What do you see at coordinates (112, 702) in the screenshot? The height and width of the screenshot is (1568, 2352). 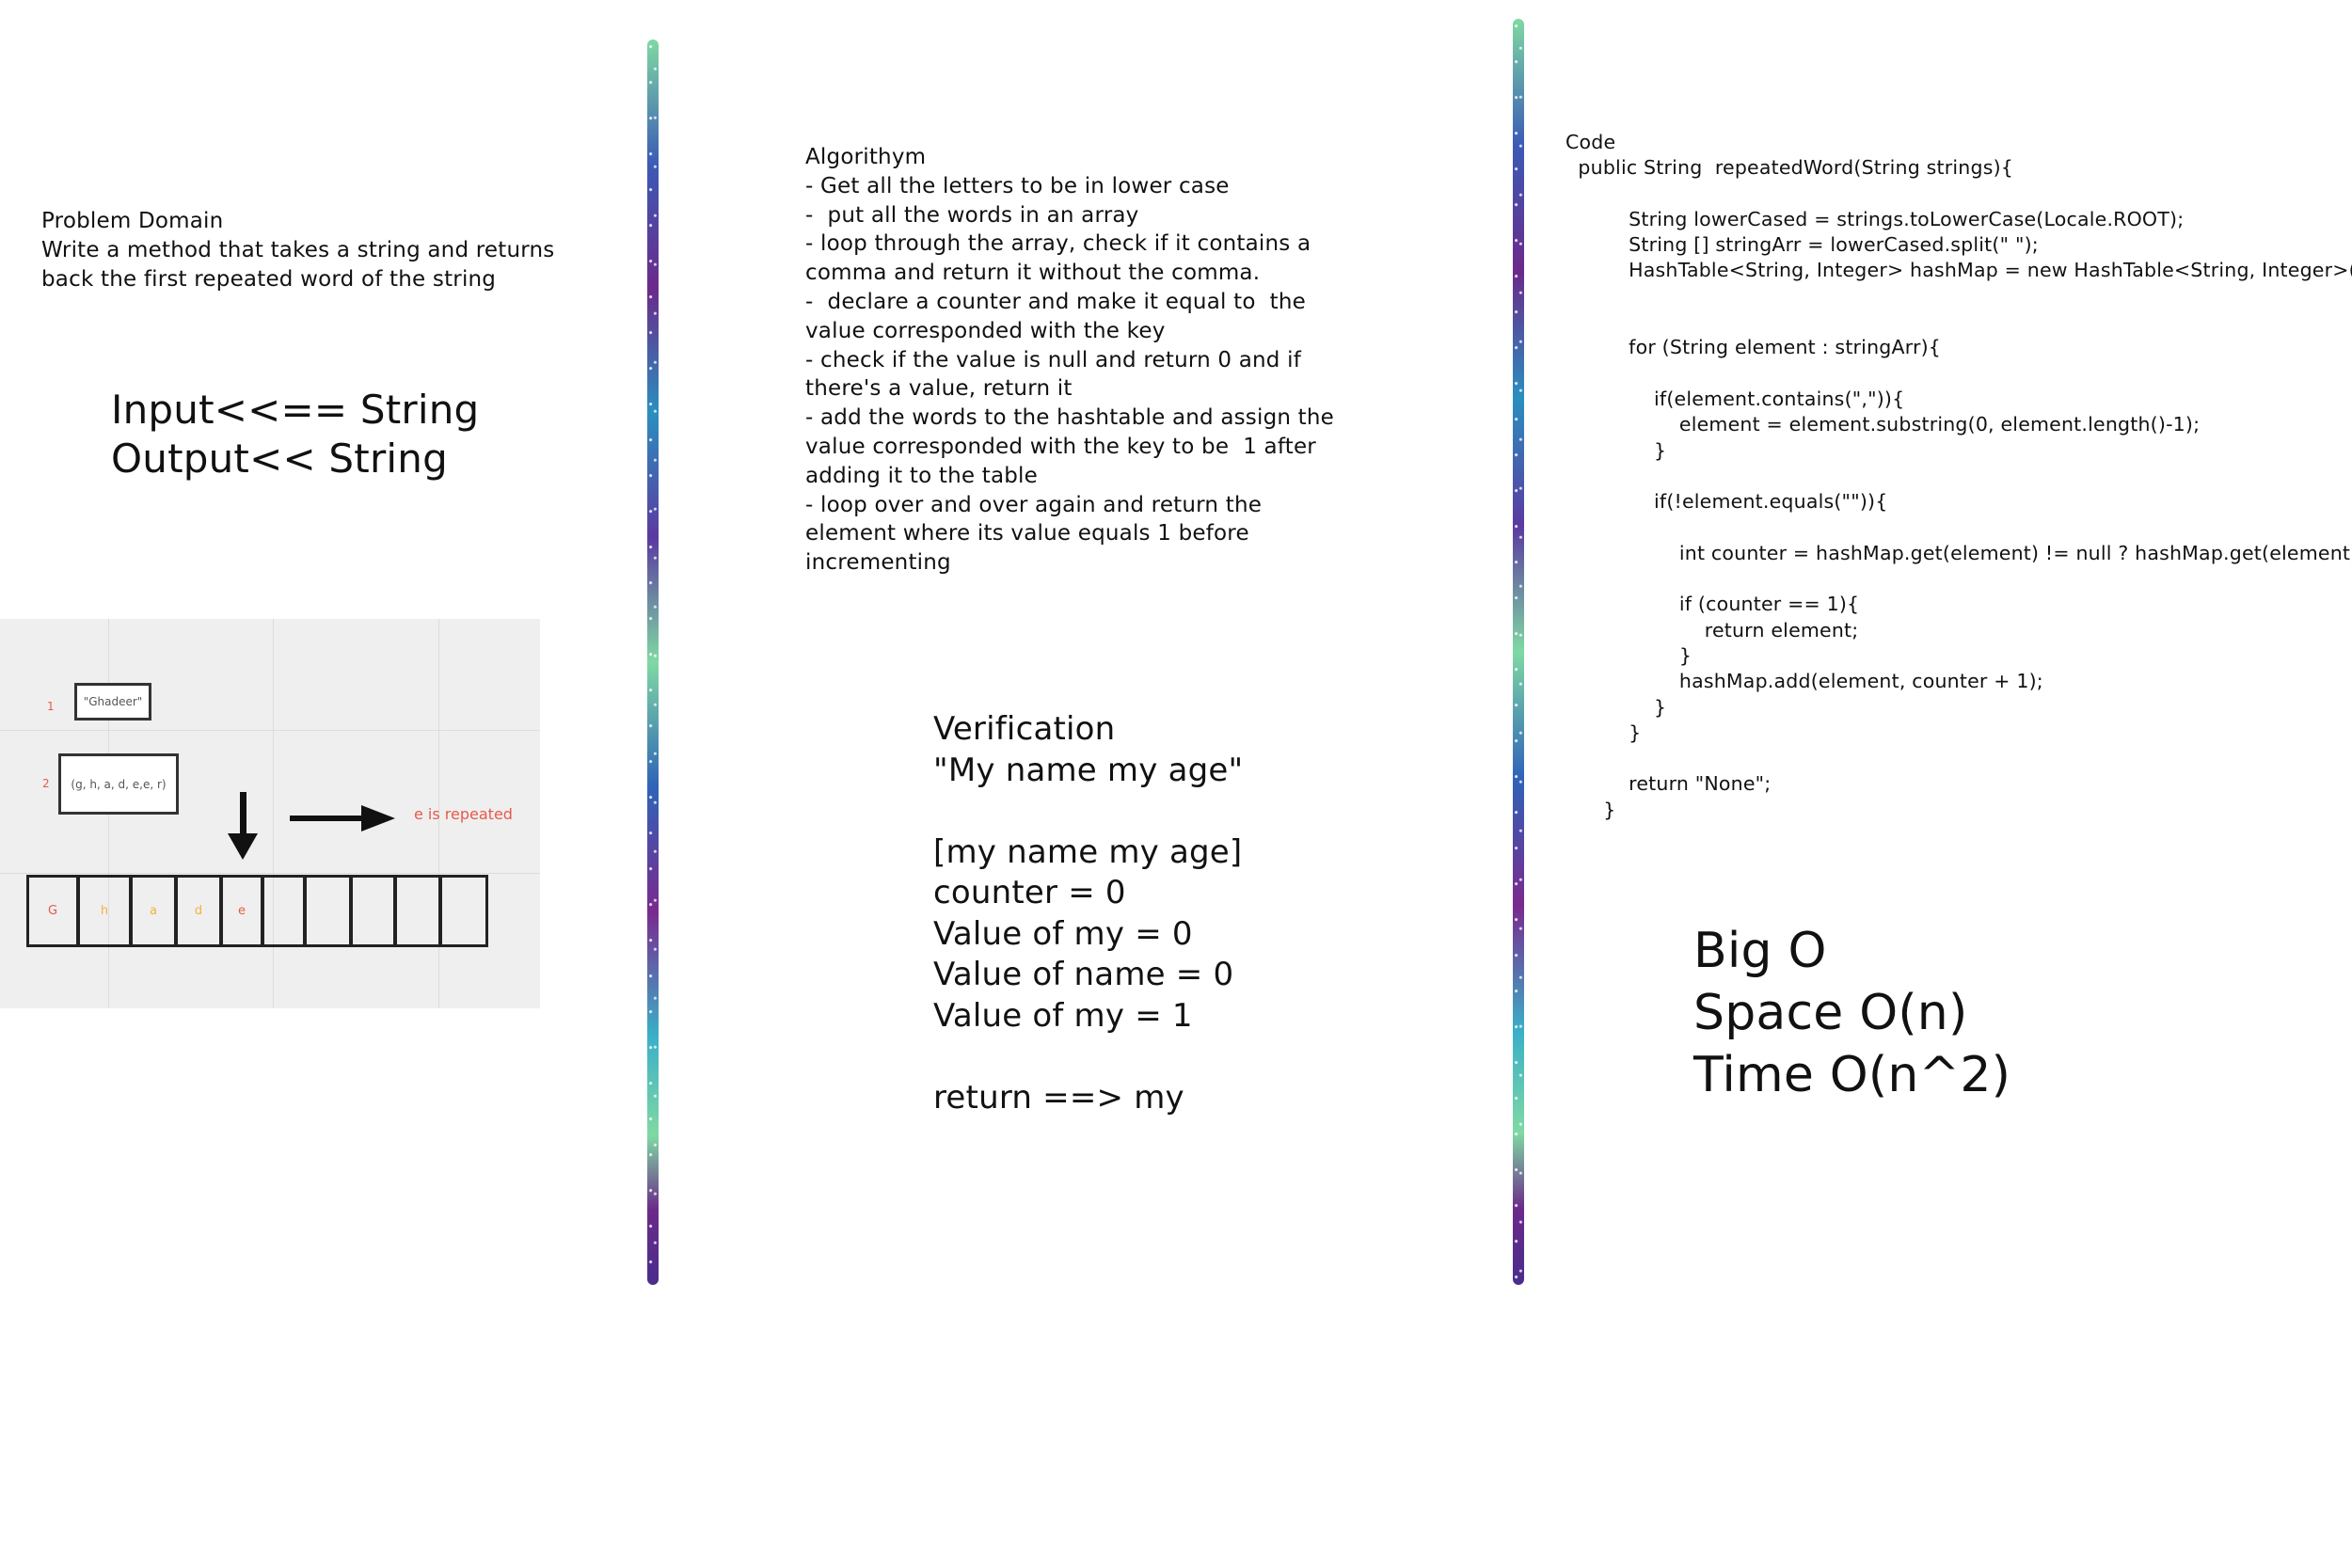 I see `input-string-box: "Ghadeer"` at bounding box center [112, 702].